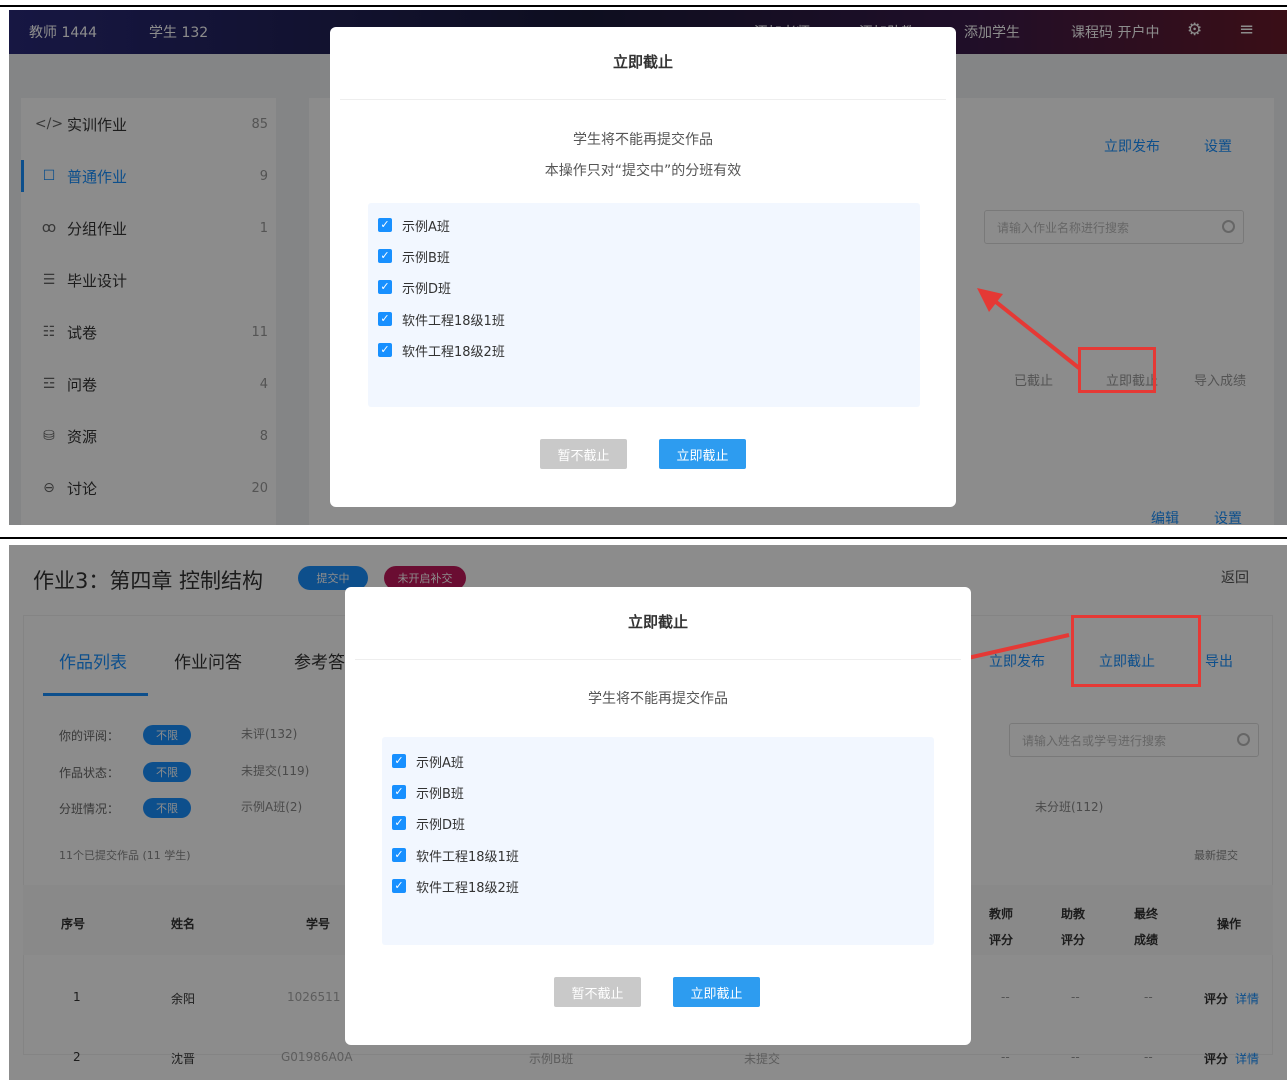 This screenshot has width=1287, height=1080. What do you see at coordinates (643, 171) in the screenshot?
I see `dialog-note: 本操作只对“提交中”的分班有效` at bounding box center [643, 171].